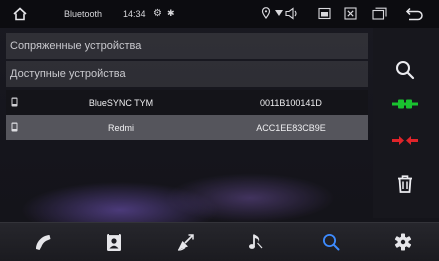 The image size is (439, 261). What do you see at coordinates (324, 13) in the screenshot?
I see `window-icon` at bounding box center [324, 13].